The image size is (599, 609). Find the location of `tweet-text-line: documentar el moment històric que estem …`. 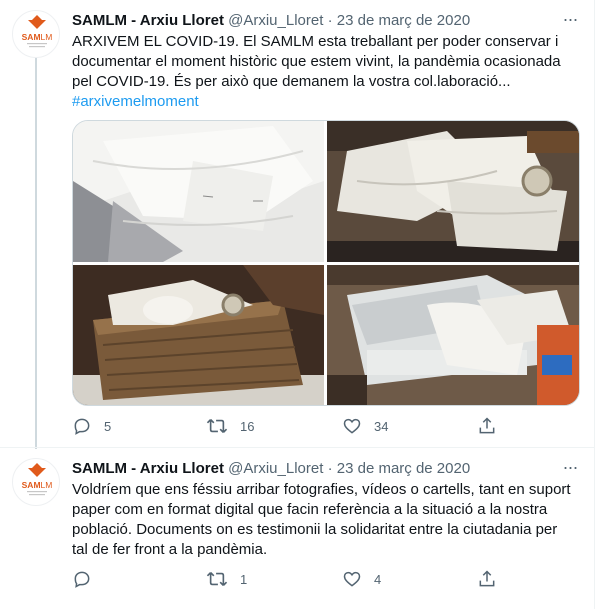

tweet-text-line: documentar el moment històric que estem … is located at coordinates (316, 61).